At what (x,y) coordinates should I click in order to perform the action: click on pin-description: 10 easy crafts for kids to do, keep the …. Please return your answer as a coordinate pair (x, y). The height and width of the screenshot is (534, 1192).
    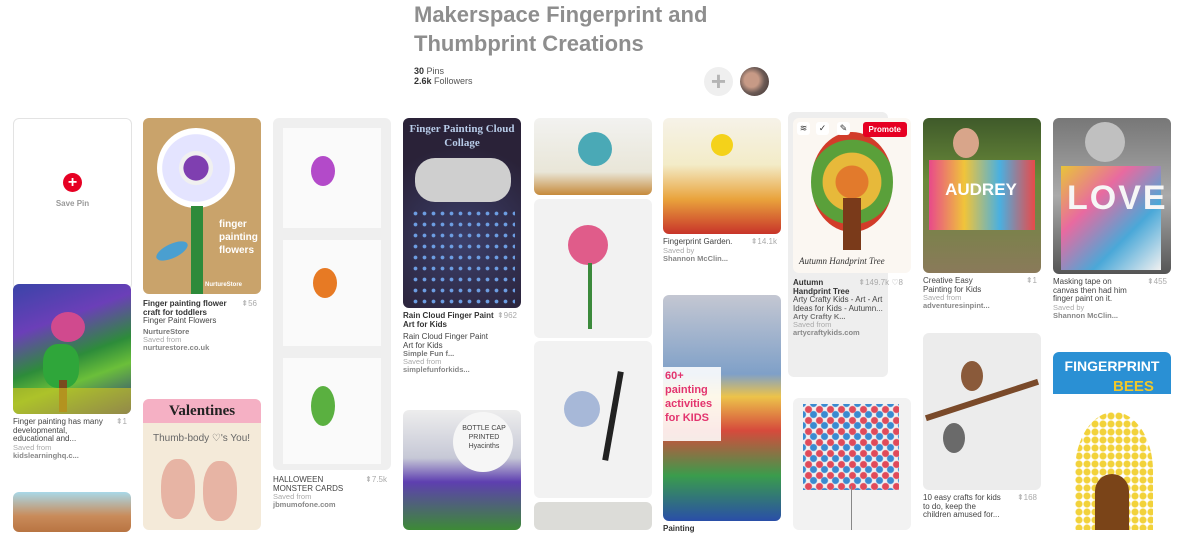
    Looking at the image, I should click on (962, 506).